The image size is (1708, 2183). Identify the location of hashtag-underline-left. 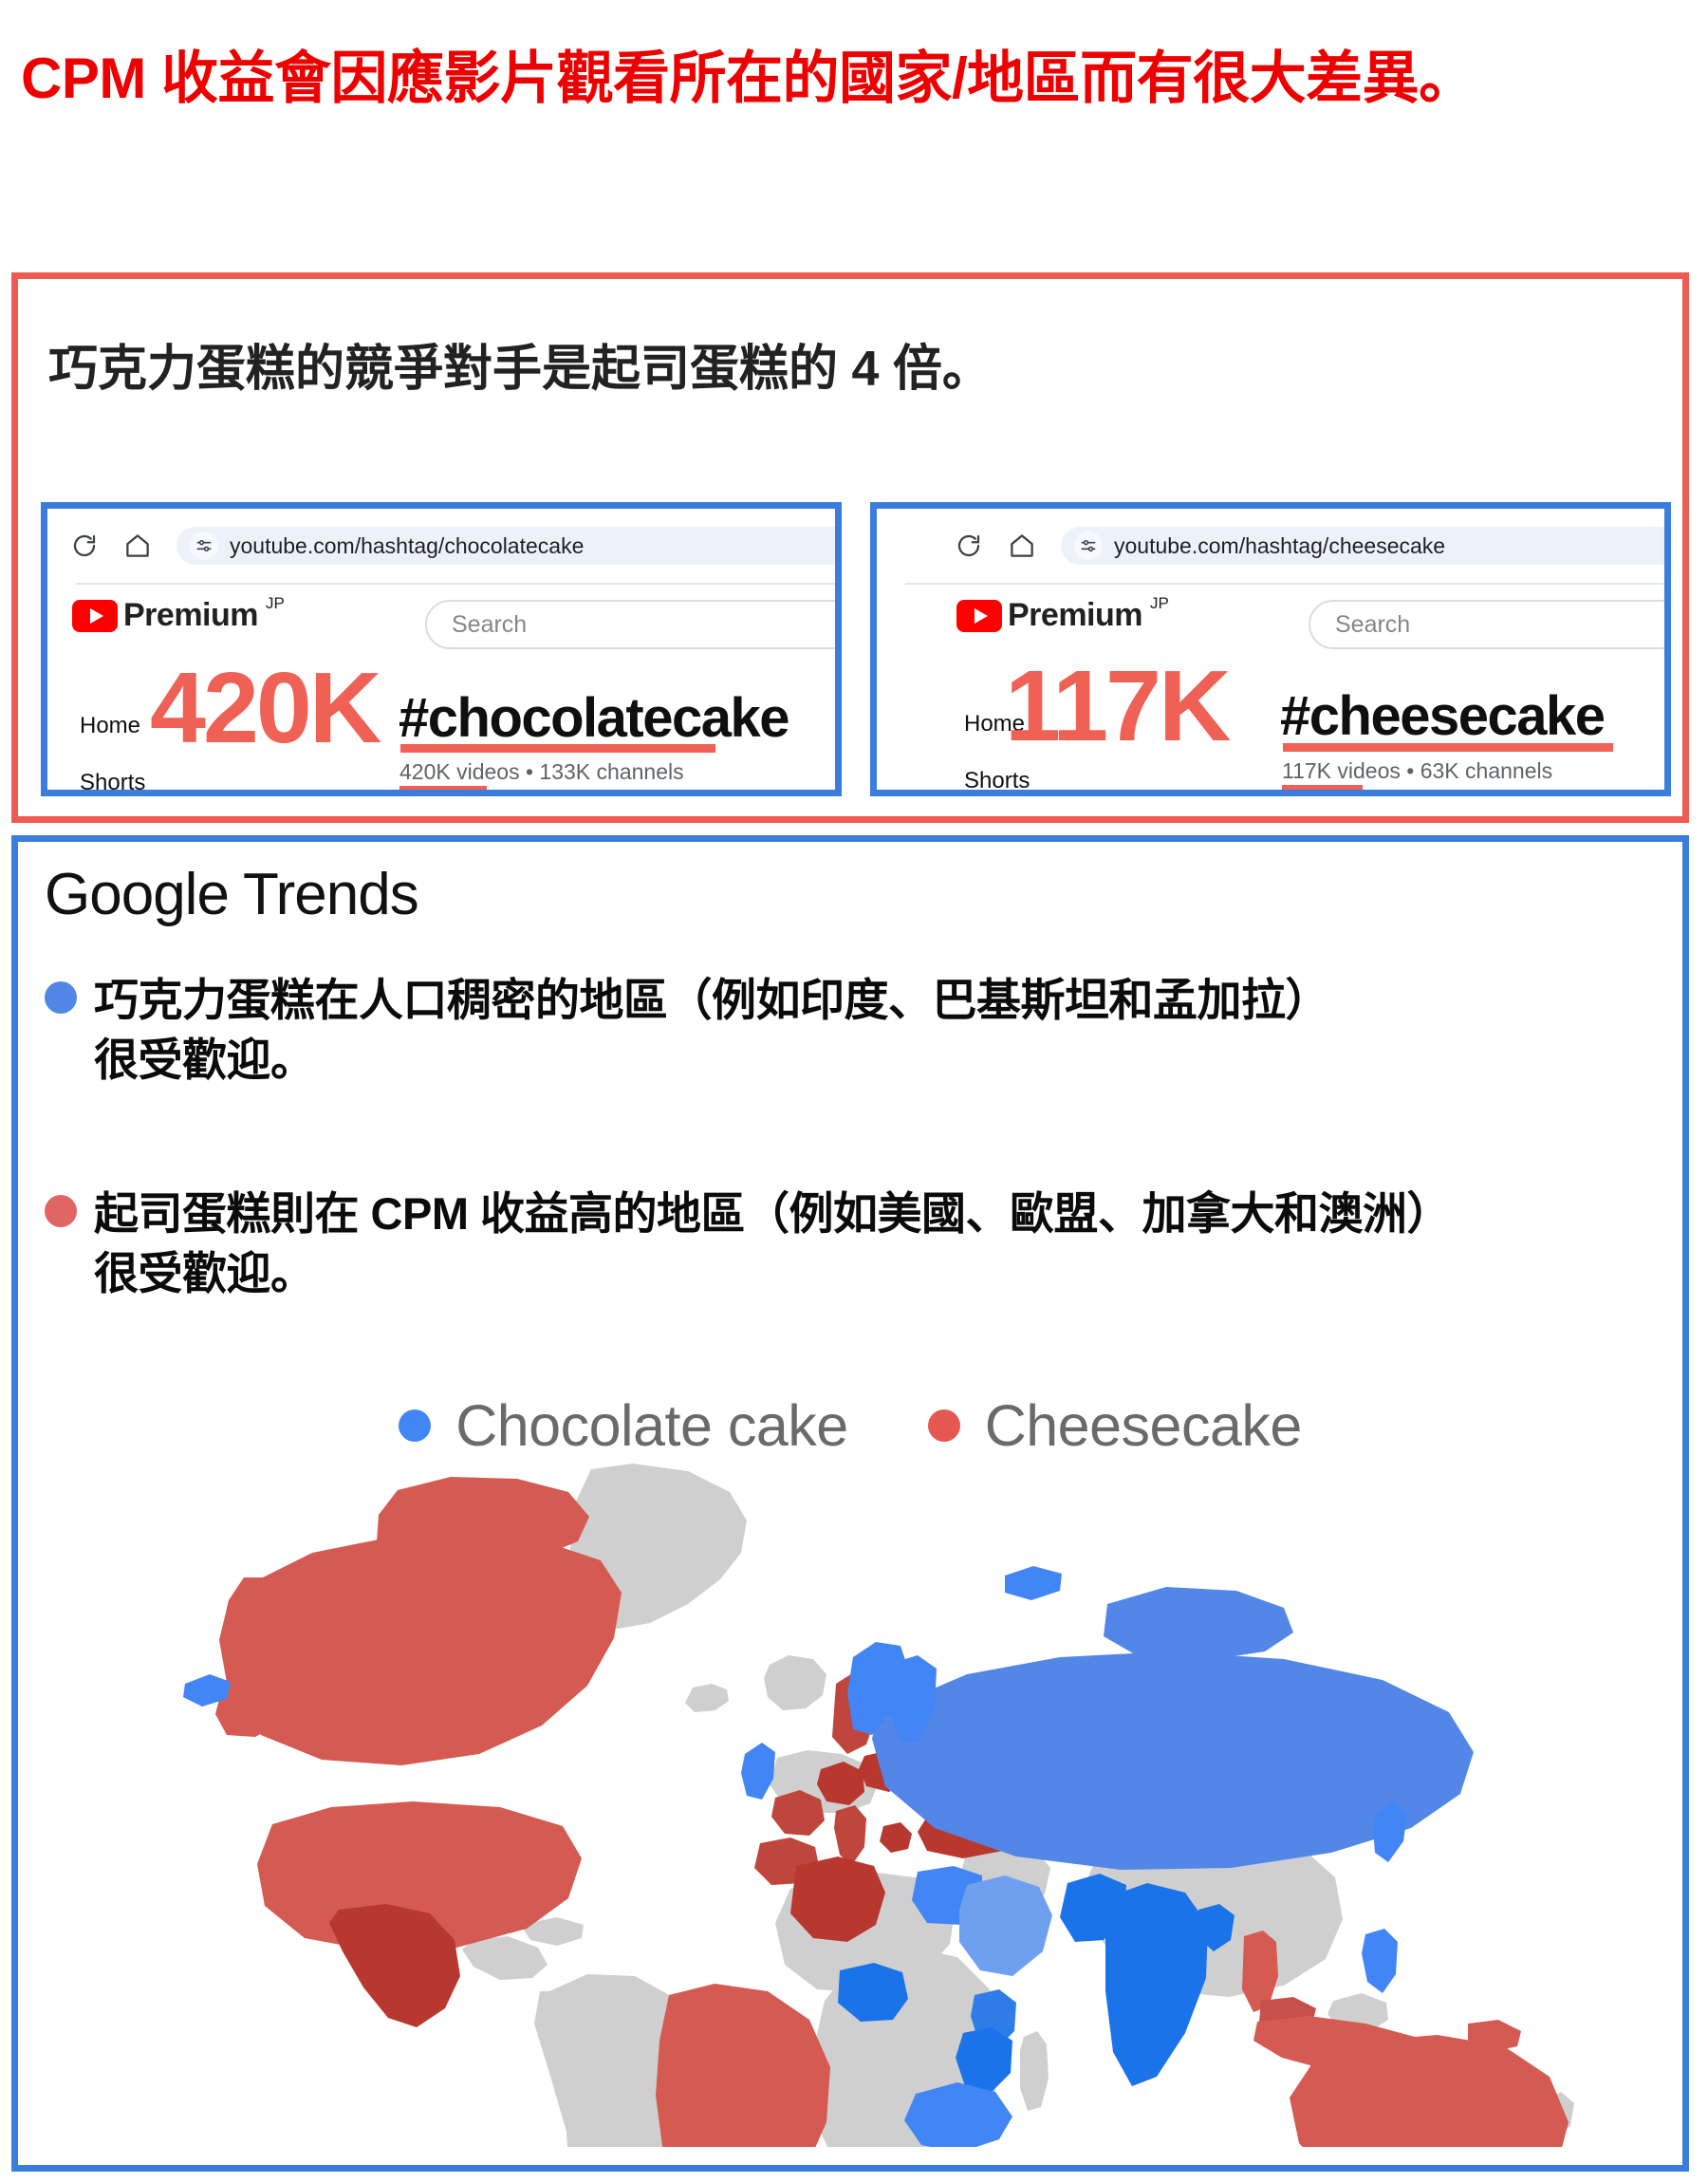
(557, 748).